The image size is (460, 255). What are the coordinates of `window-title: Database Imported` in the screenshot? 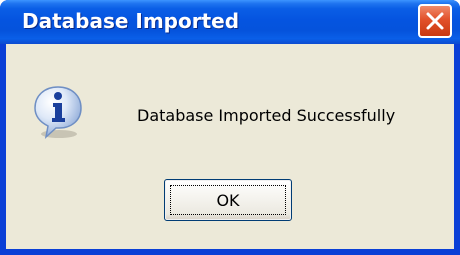 It's located at (131, 21).